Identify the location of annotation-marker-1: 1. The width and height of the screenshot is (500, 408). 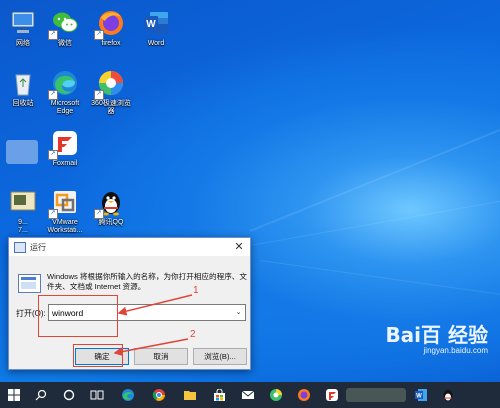
(196, 290).